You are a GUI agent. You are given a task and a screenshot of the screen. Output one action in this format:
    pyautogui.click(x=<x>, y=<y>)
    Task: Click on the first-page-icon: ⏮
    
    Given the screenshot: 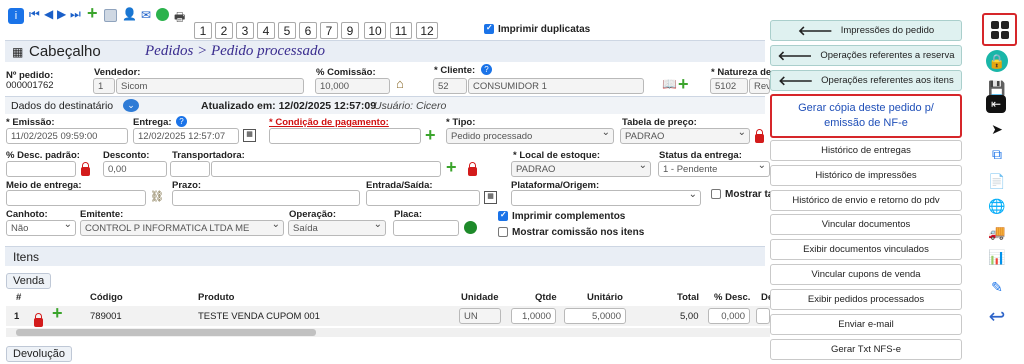 What is the action you would take?
    pyautogui.click(x=34, y=14)
    